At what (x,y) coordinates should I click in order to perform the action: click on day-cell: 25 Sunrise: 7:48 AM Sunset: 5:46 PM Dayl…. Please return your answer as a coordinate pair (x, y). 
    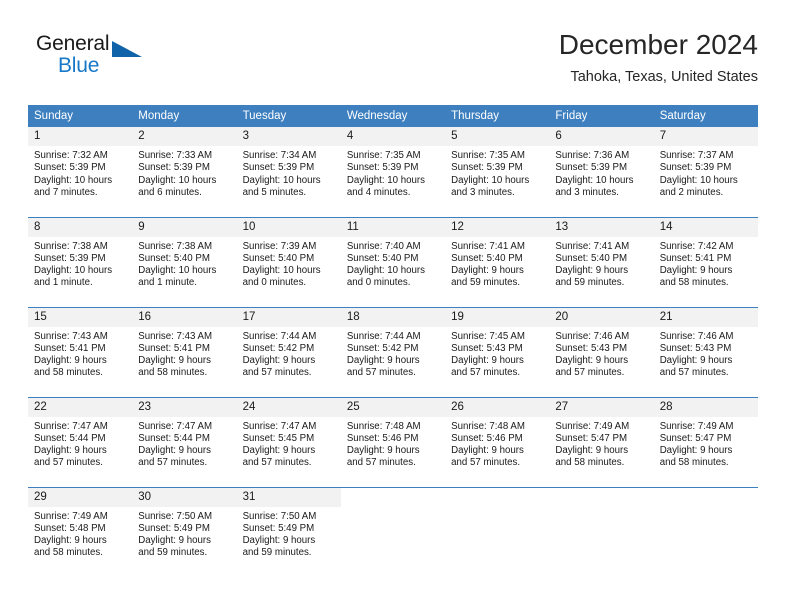
    Looking at the image, I should click on (393, 441).